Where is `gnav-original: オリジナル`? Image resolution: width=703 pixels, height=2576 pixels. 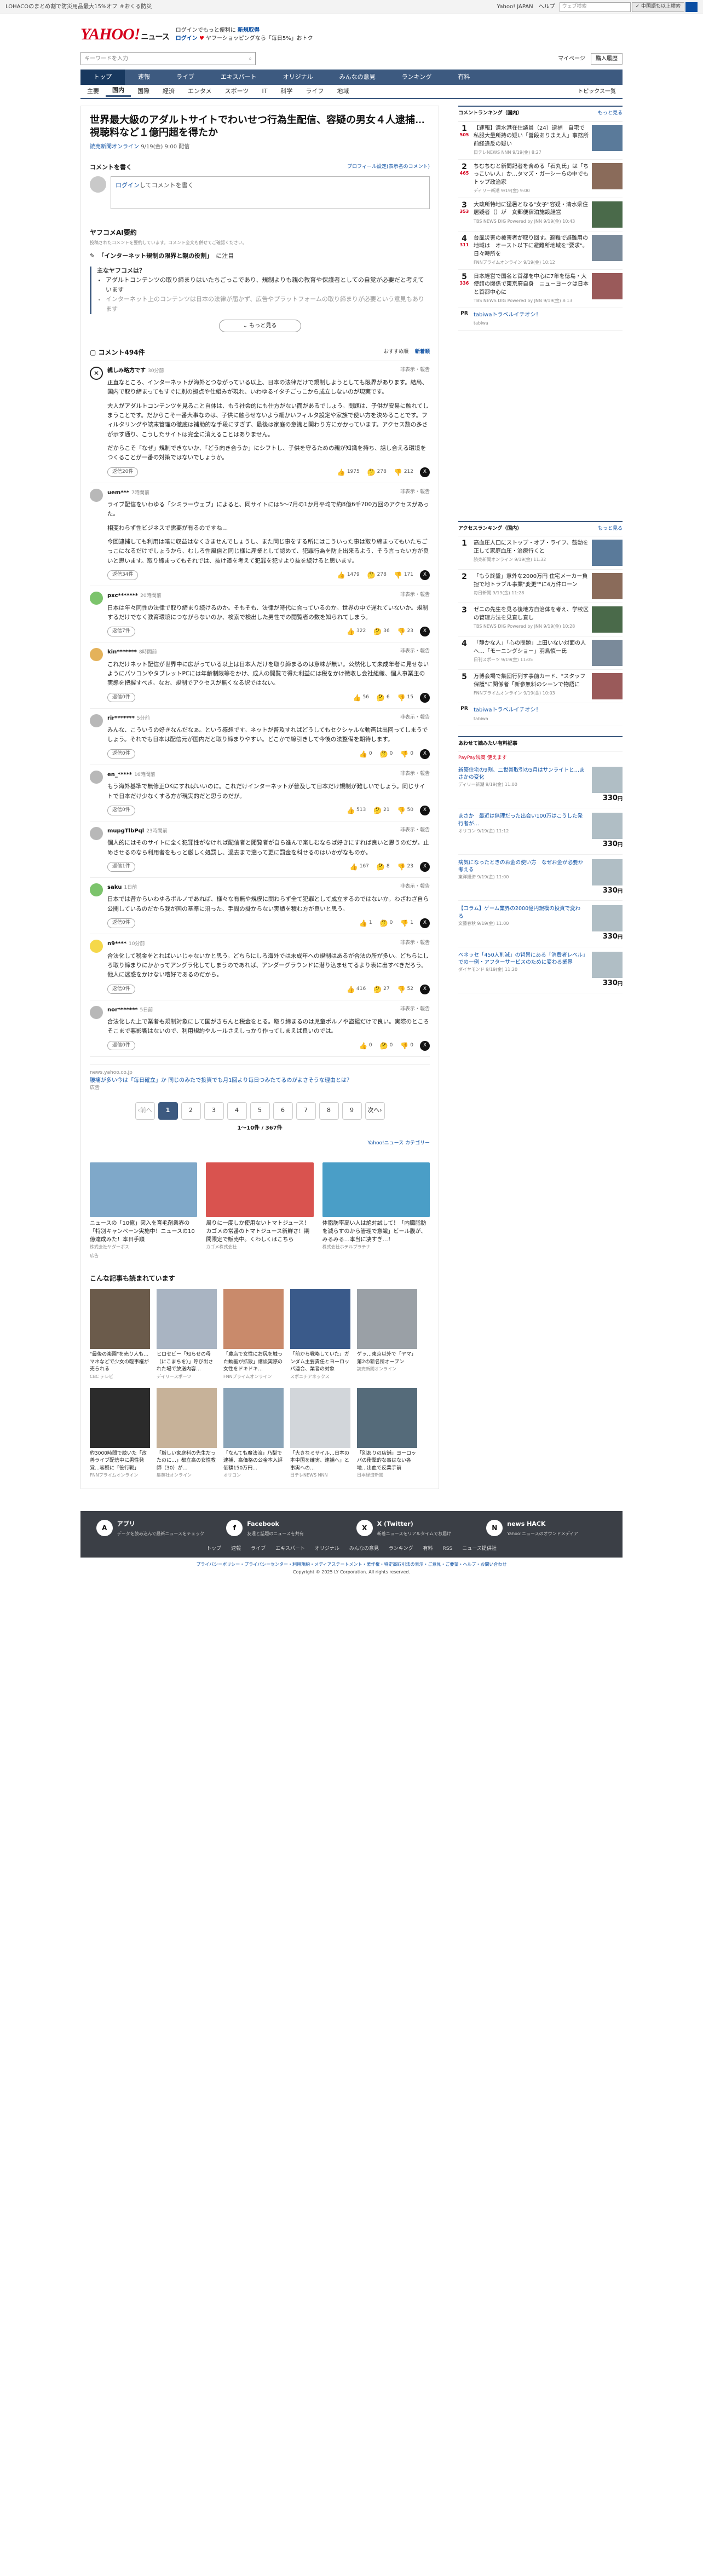
gnav-original: オリジナル is located at coordinates (298, 77).